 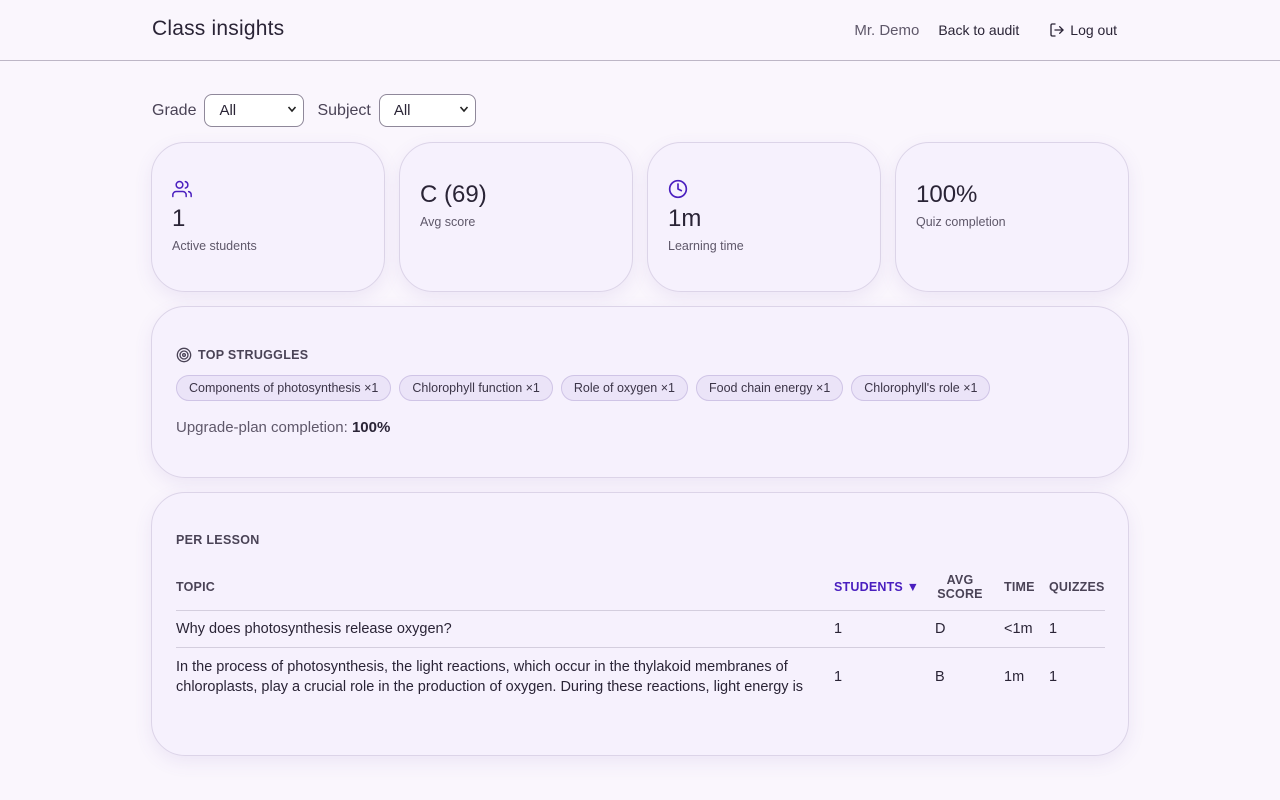 I want to click on lesson-avg-score: D, so click(x=967, y=629).